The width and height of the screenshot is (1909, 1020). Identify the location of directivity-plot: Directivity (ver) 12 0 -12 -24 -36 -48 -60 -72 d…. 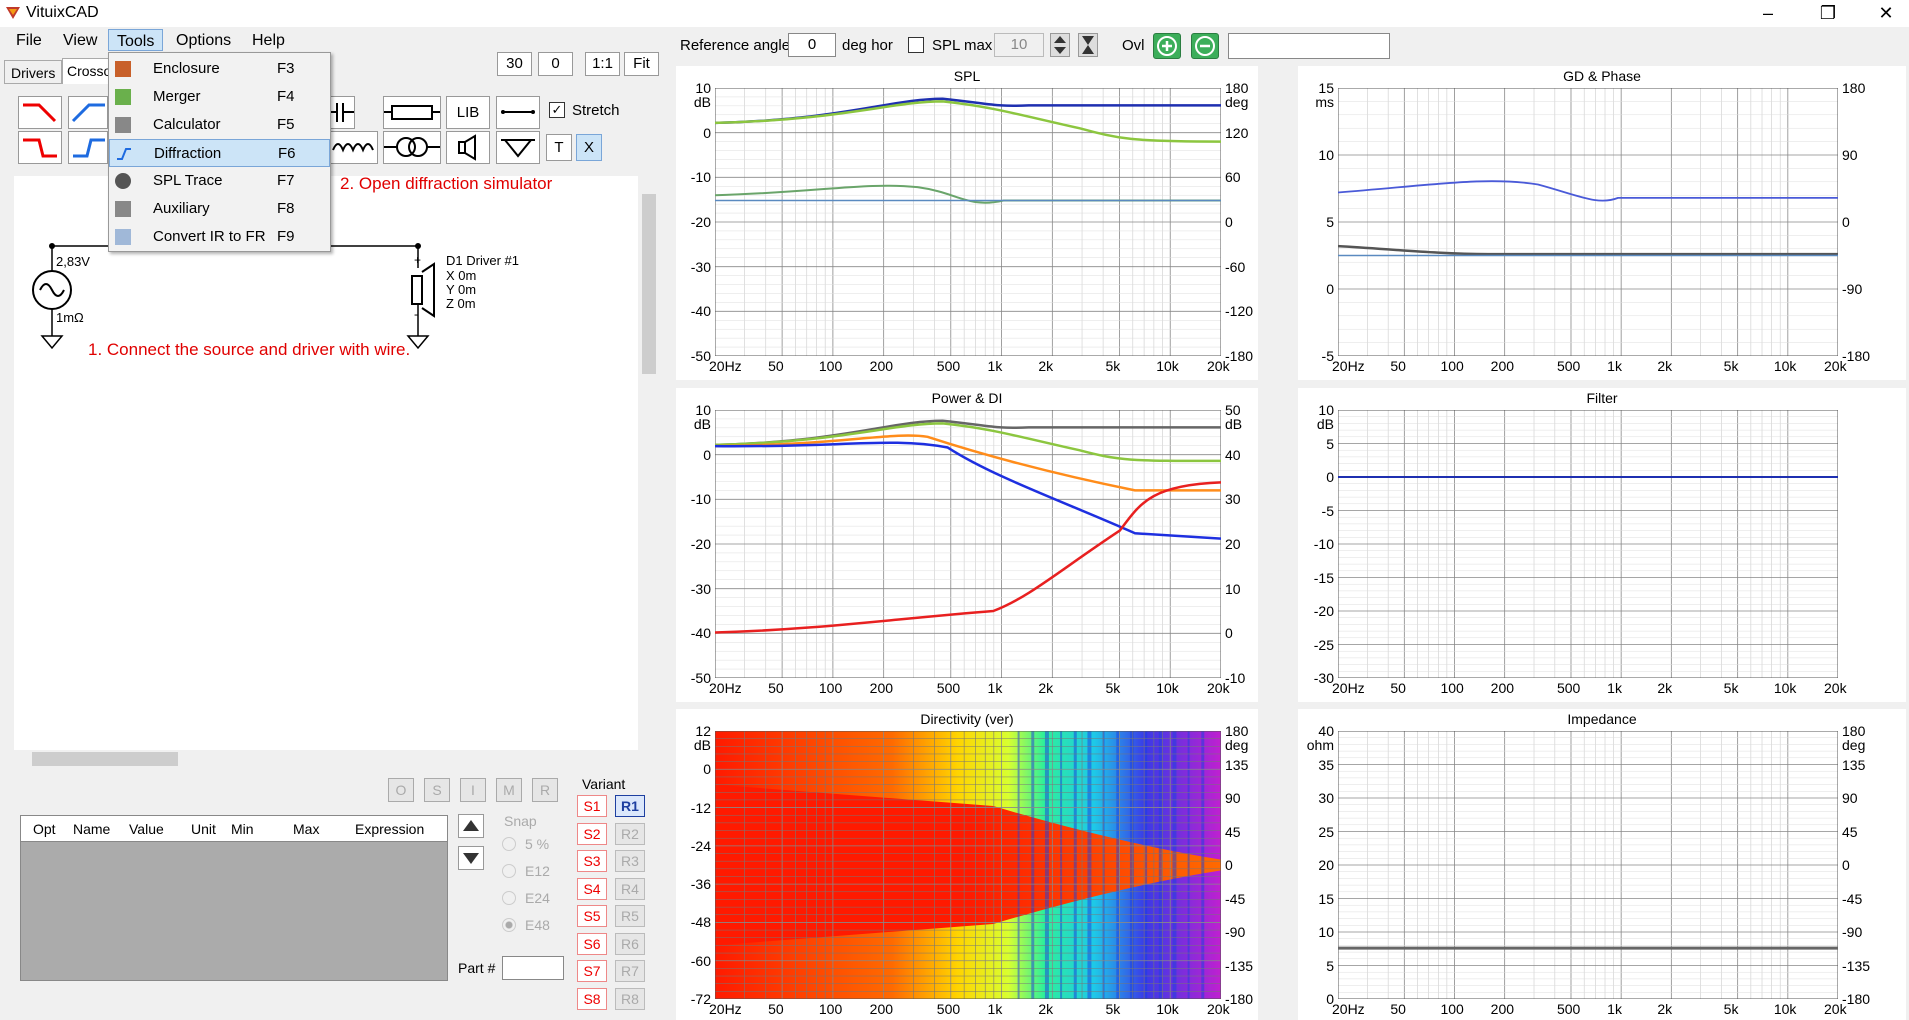
(967, 864).